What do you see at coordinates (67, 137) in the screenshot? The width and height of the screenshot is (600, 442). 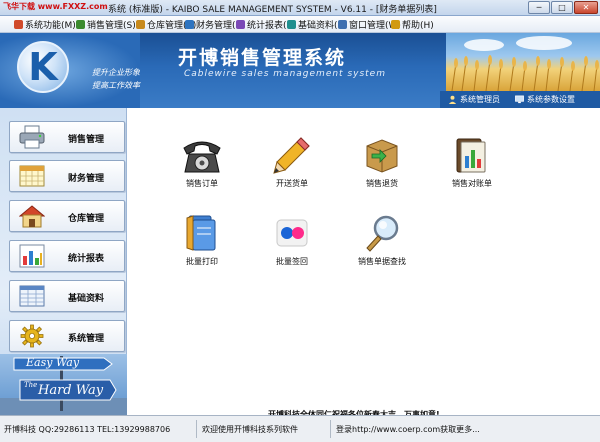 I see `sidebar-item-sales: 销售管理` at bounding box center [67, 137].